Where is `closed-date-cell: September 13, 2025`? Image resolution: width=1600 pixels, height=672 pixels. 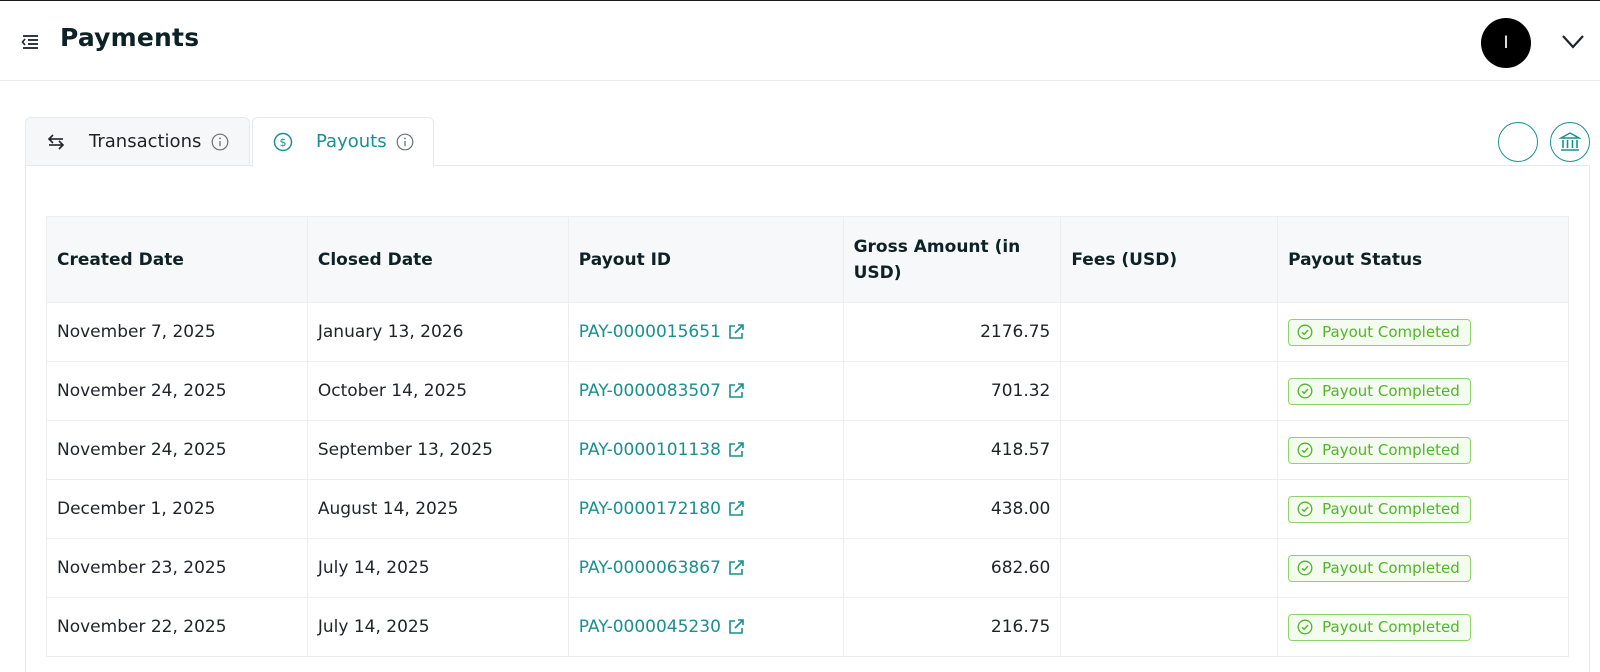
closed-date-cell: September 13, 2025 is located at coordinates (437, 450).